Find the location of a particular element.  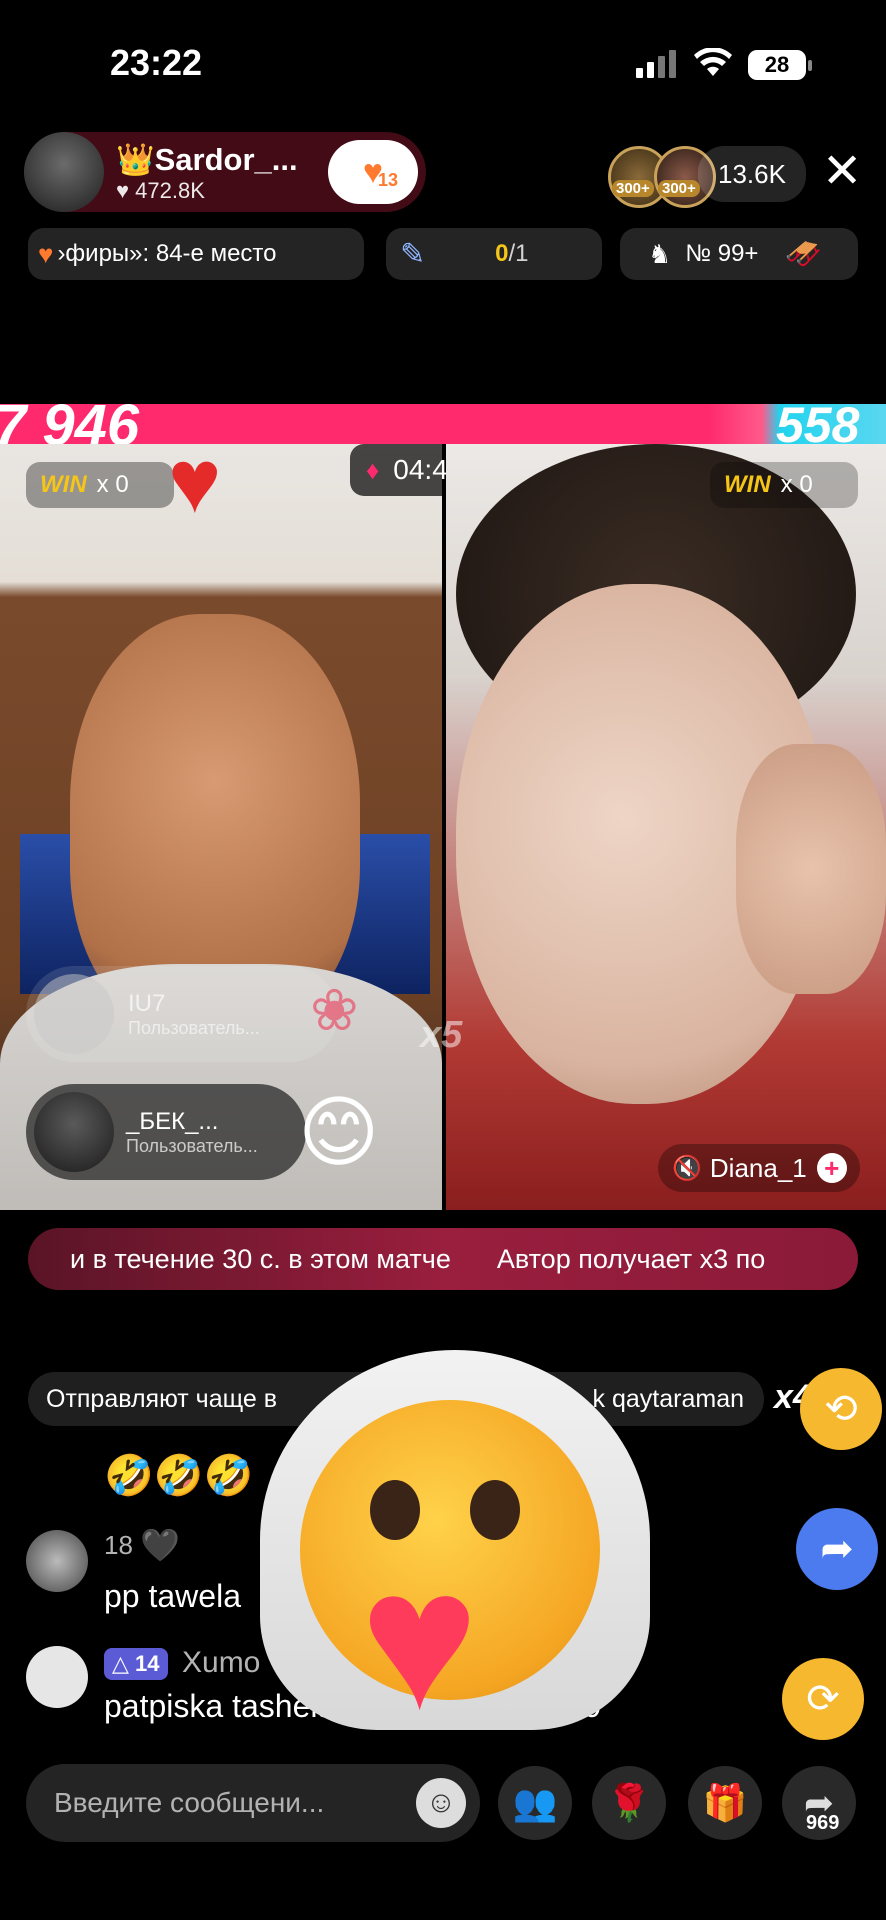

rose-gift-button: 🌹 is located at coordinates (629, 1803).